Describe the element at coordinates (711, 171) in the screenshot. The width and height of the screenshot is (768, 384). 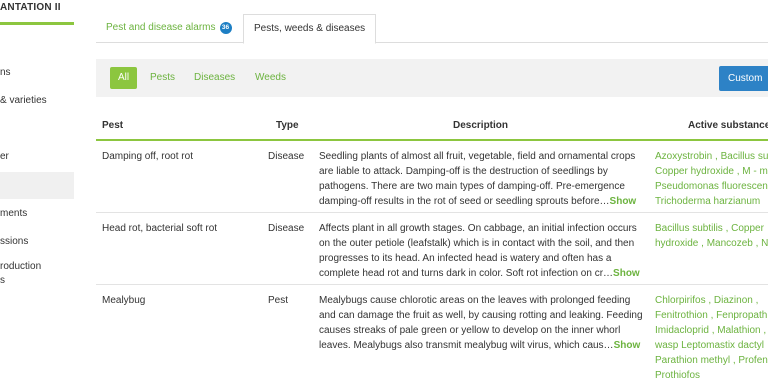
I see `substance-link: Copper hydroxide , M - m` at that location.